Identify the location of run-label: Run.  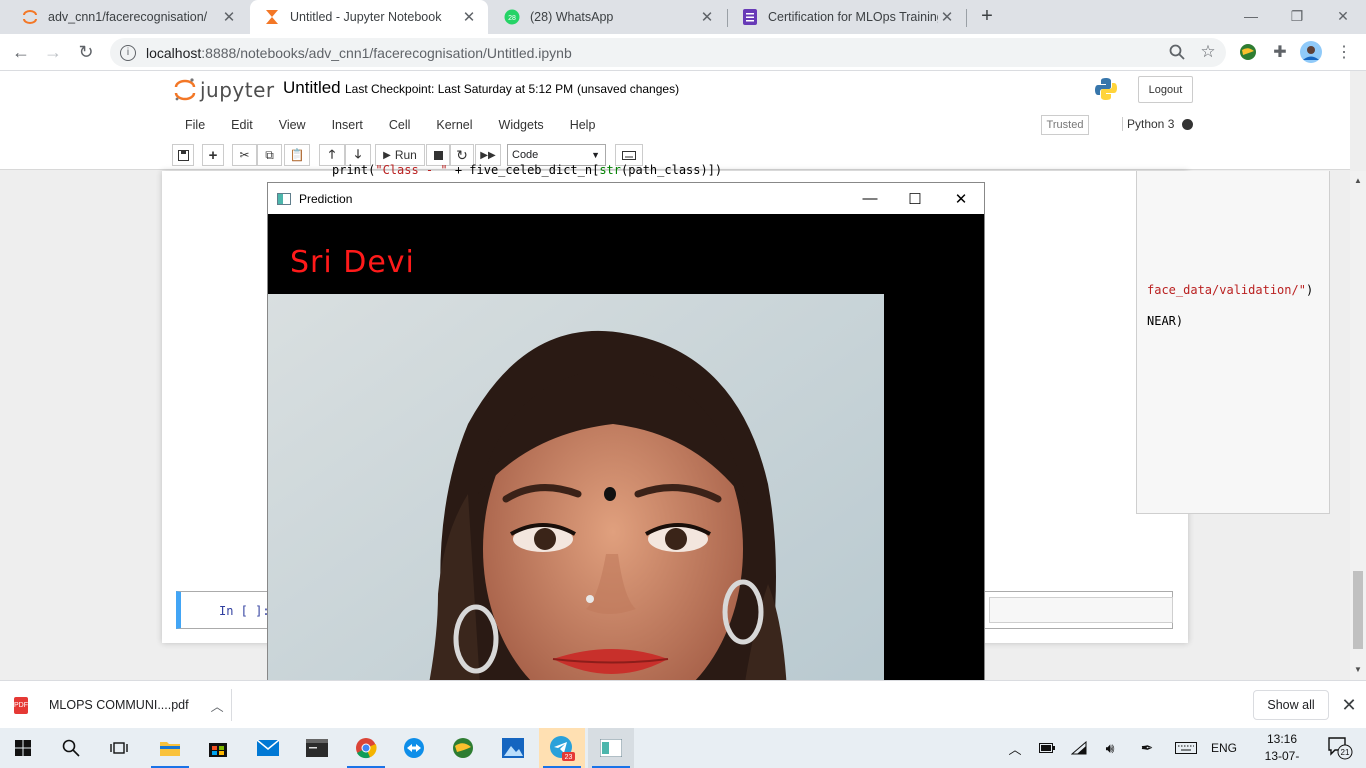
(405, 155).